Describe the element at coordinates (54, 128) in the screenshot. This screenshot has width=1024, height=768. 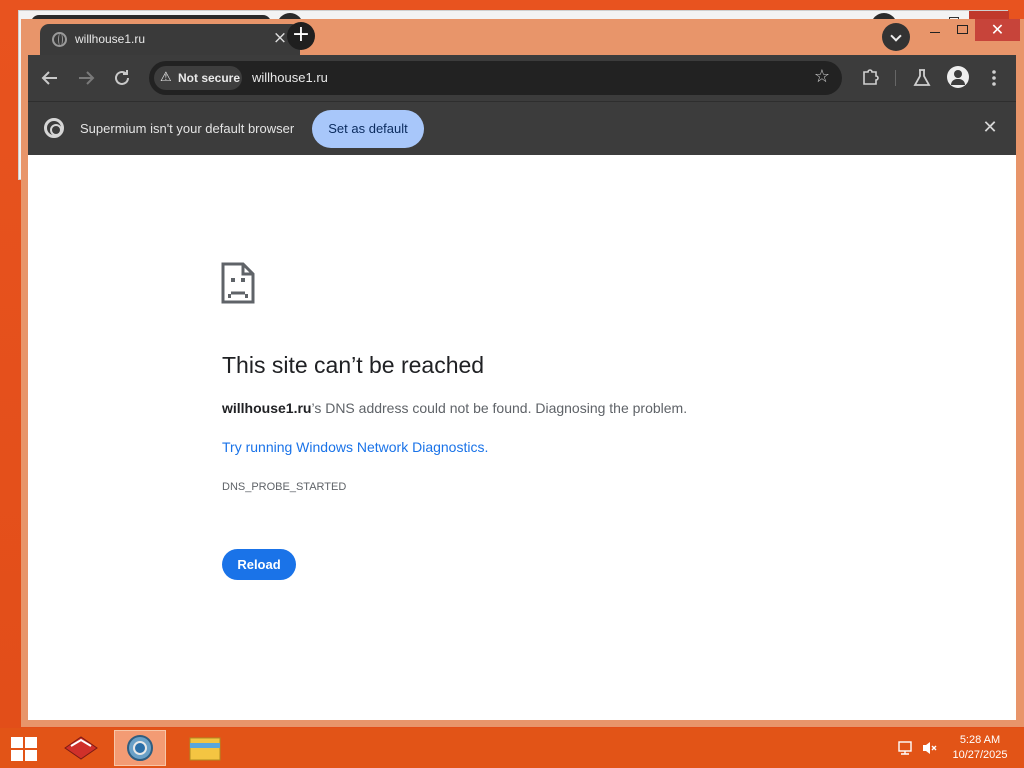
I see `browser-logo-icon` at that location.